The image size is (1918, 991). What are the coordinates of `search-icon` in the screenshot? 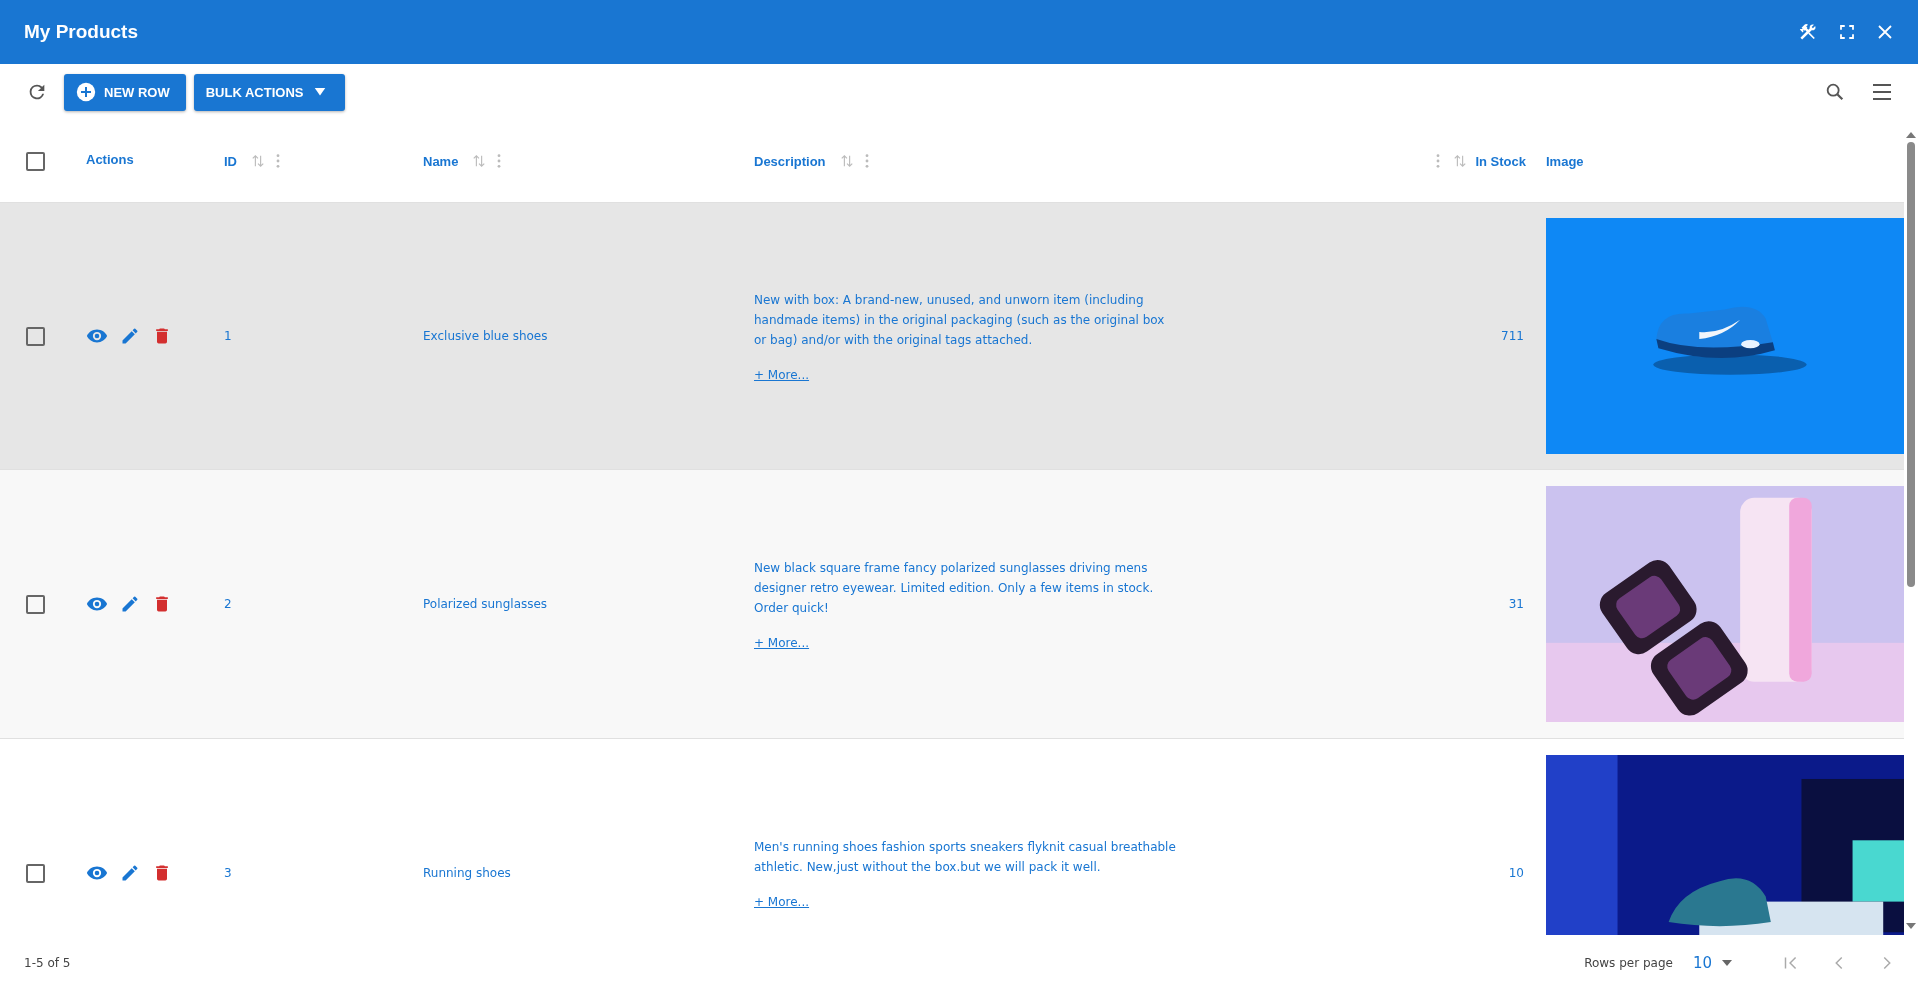 It's located at (1835, 92).